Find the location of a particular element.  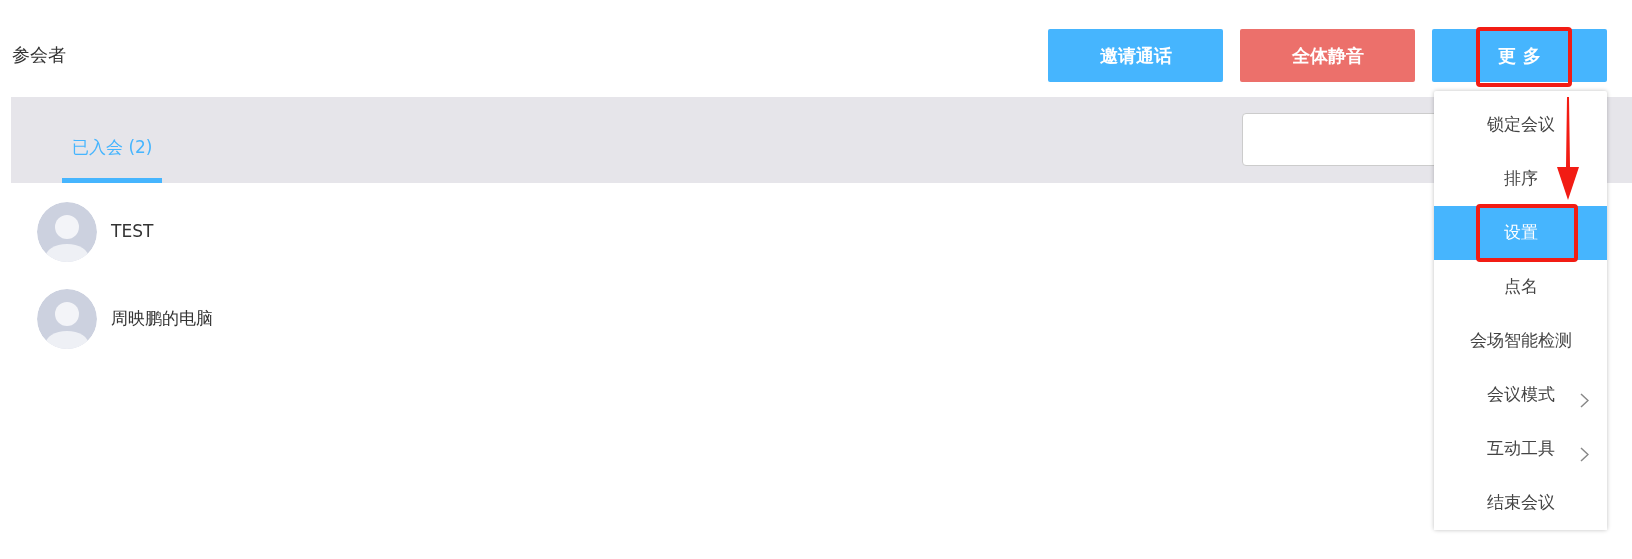

menu-item: 会场智能检测 is located at coordinates (1520, 341).